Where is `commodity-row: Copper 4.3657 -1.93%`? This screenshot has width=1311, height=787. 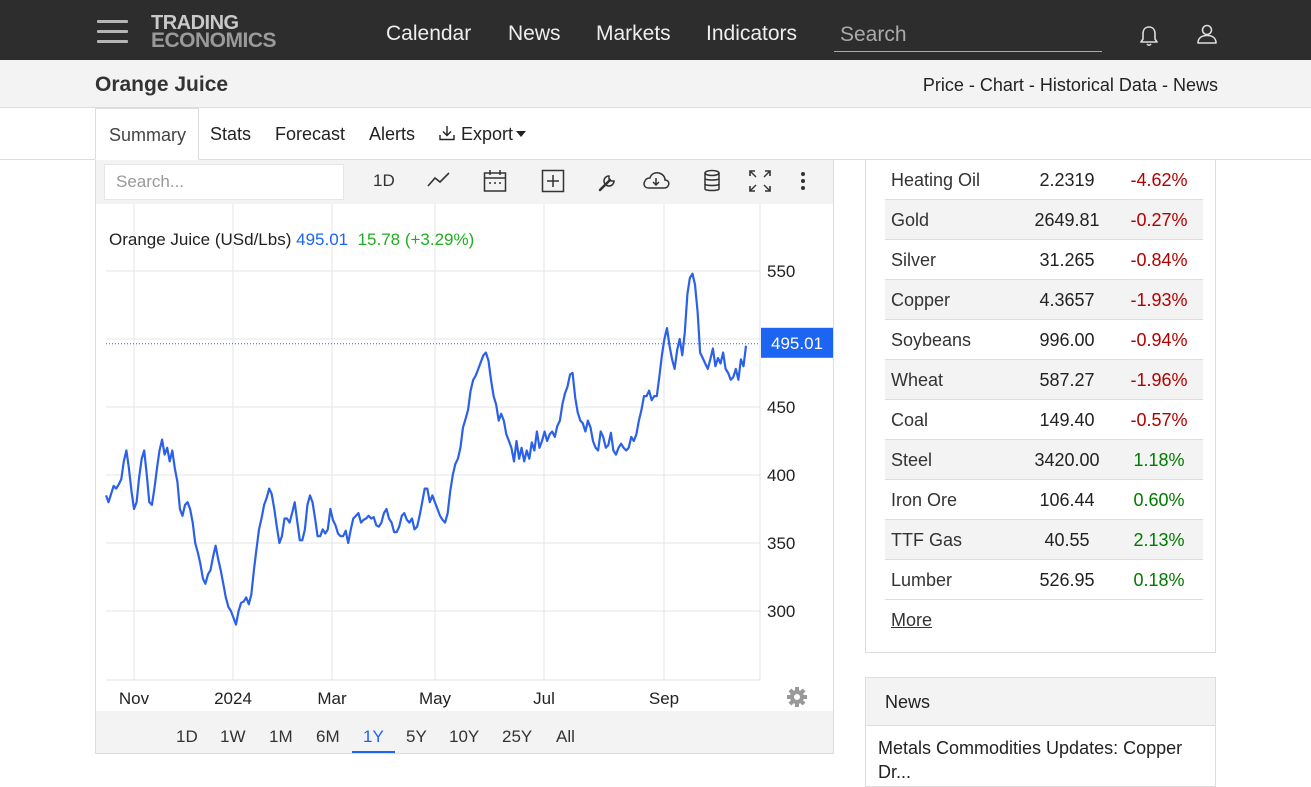
commodity-row: Copper 4.3657 -1.93% is located at coordinates (1044, 300).